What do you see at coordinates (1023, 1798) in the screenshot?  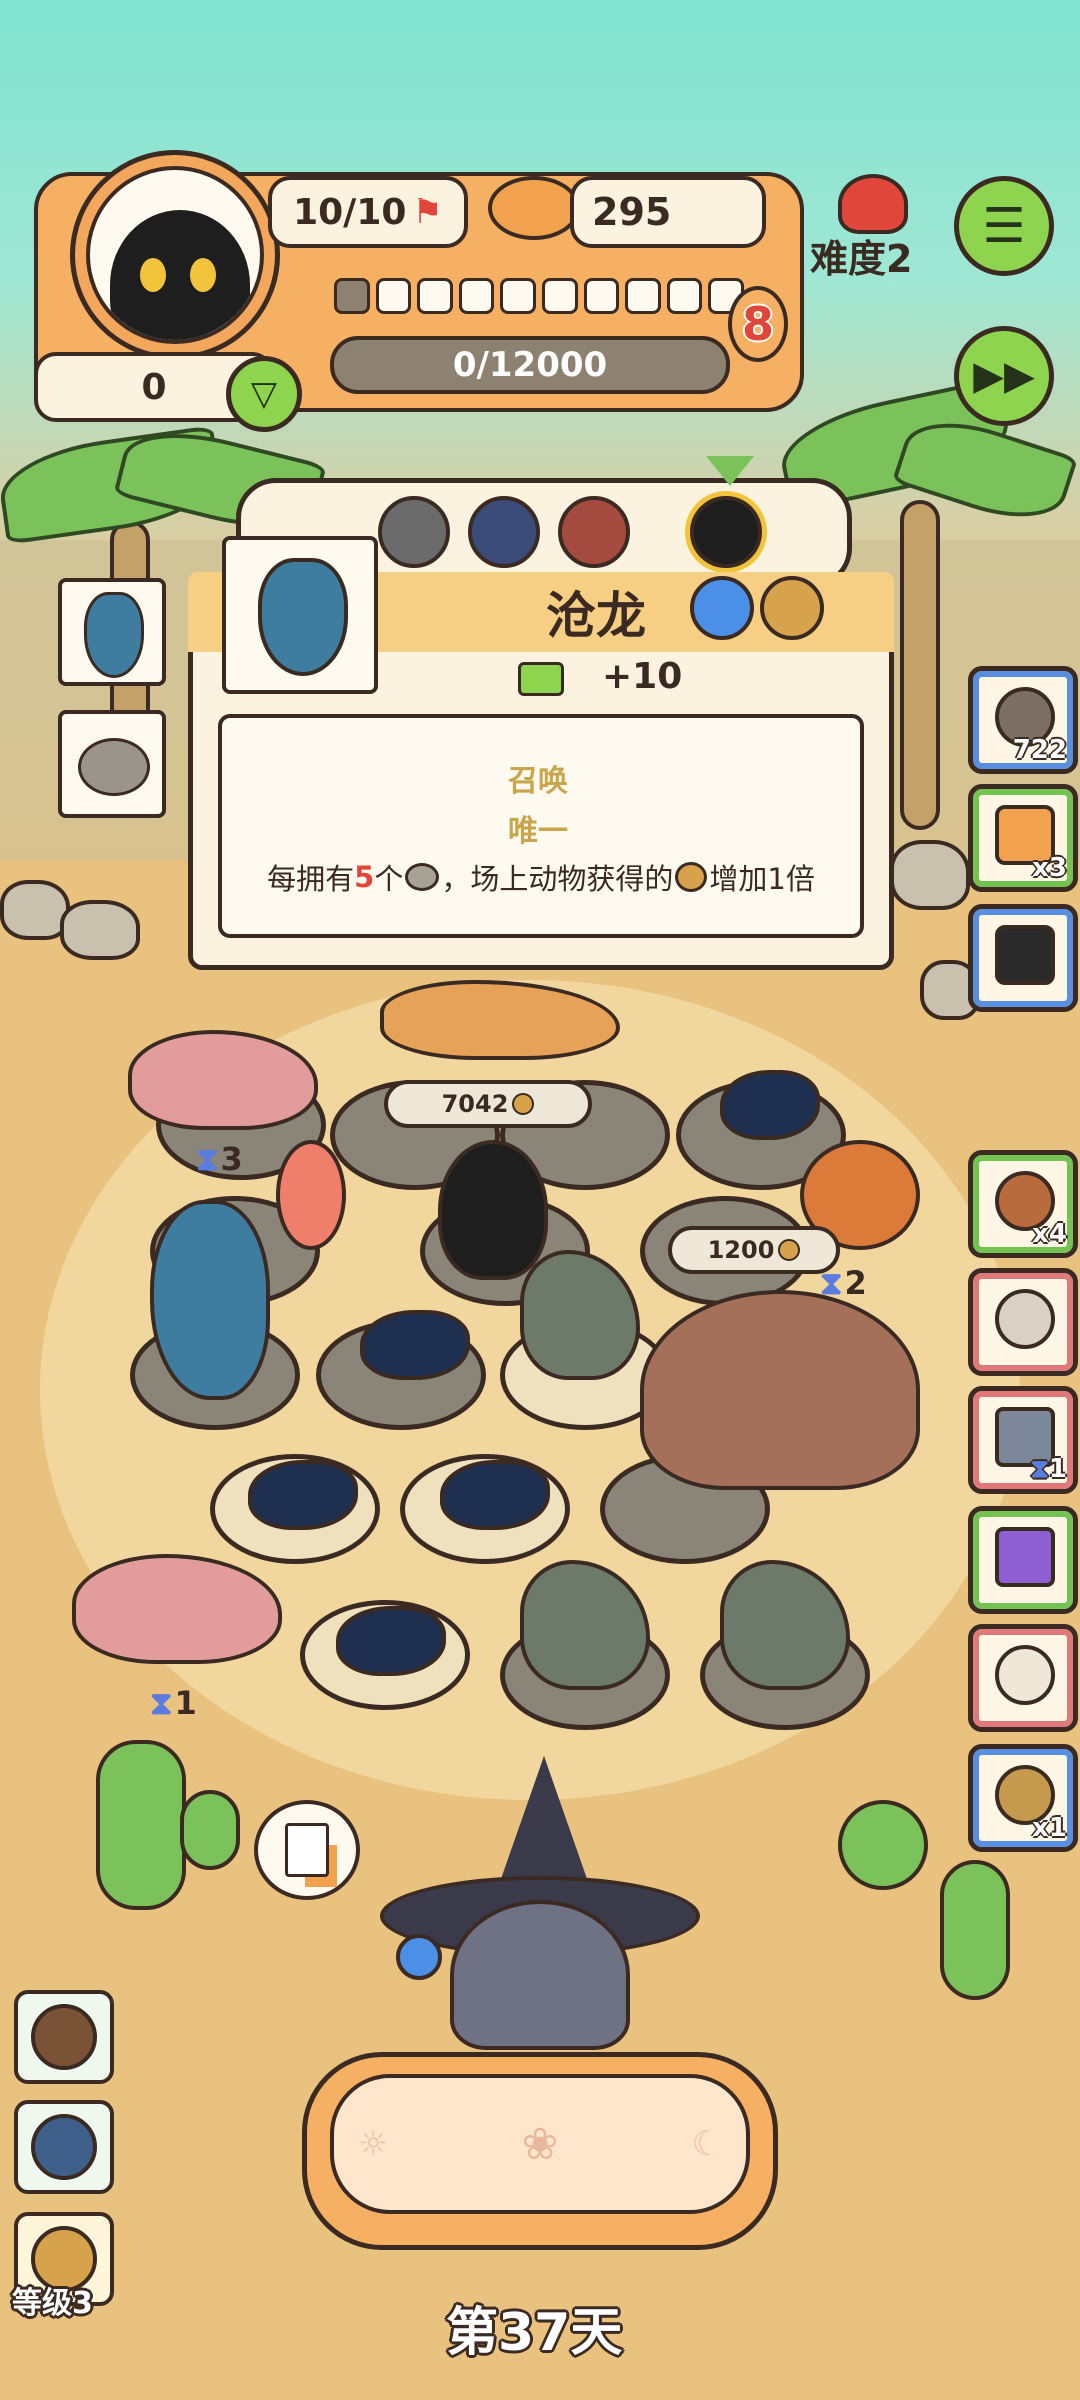 I see `side-item-magpie-nest: x1` at bounding box center [1023, 1798].